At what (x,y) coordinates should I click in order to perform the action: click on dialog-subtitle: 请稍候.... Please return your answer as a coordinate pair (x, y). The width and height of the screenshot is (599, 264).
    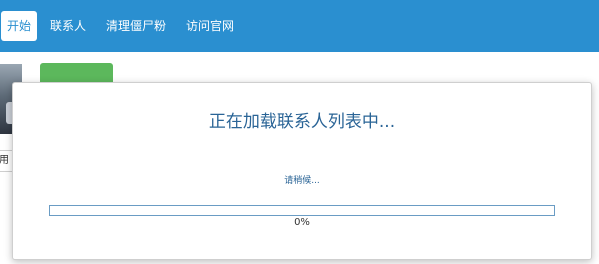
    Looking at the image, I should click on (302, 181).